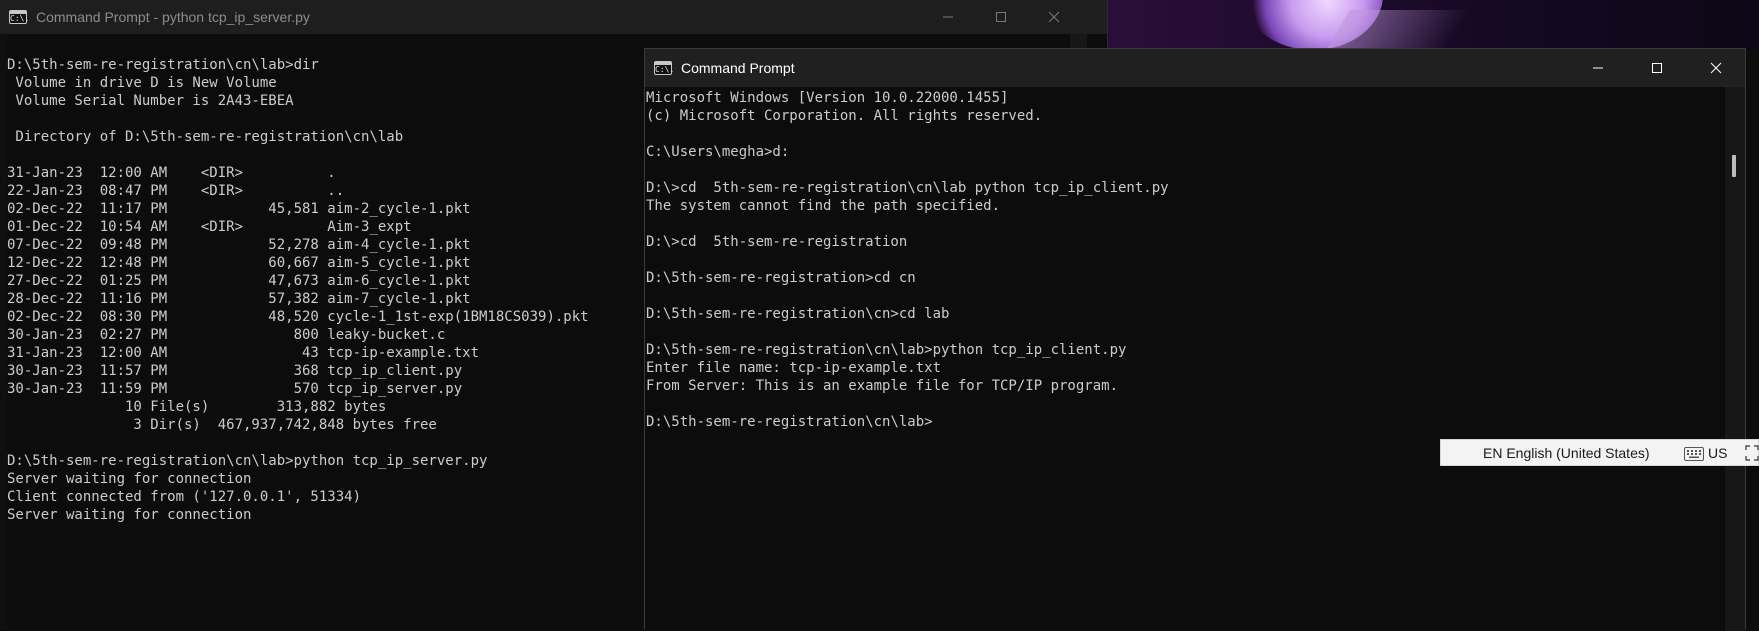 The image size is (1759, 631). What do you see at coordinates (1694, 454) in the screenshot?
I see `keyboard-icon` at bounding box center [1694, 454].